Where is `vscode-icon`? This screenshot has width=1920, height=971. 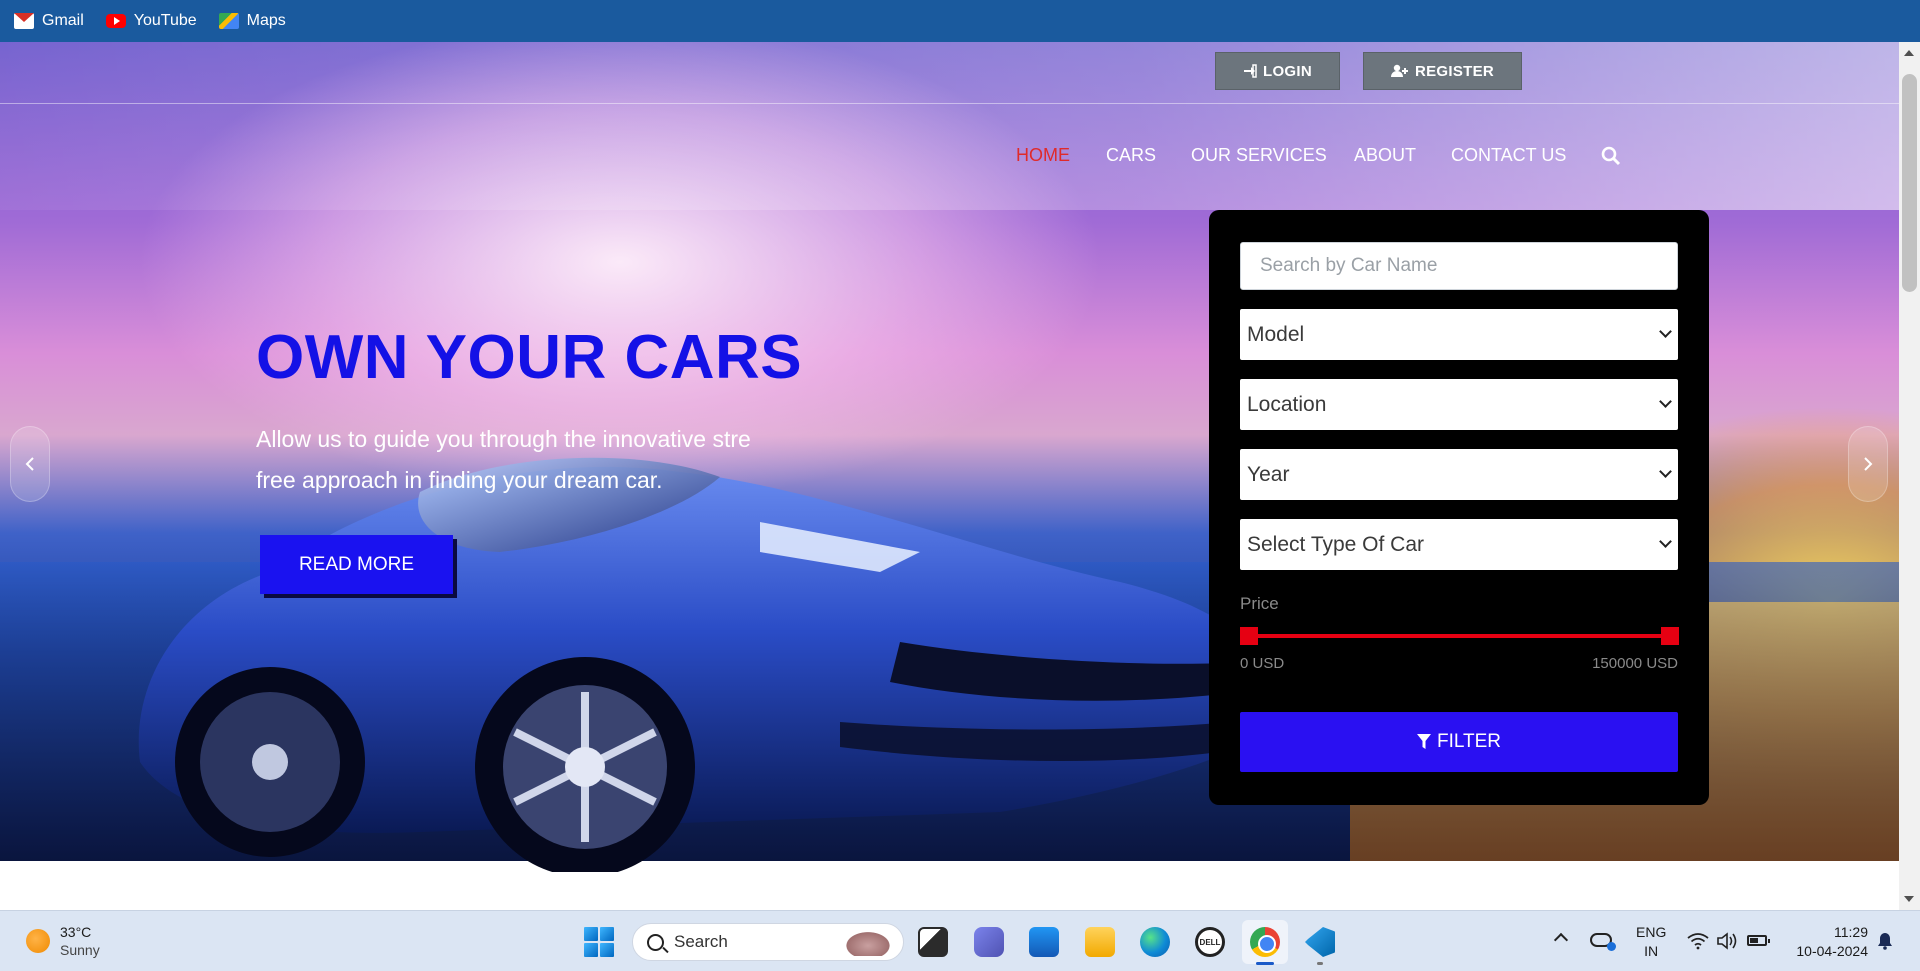
vscode-icon is located at coordinates (1320, 942).